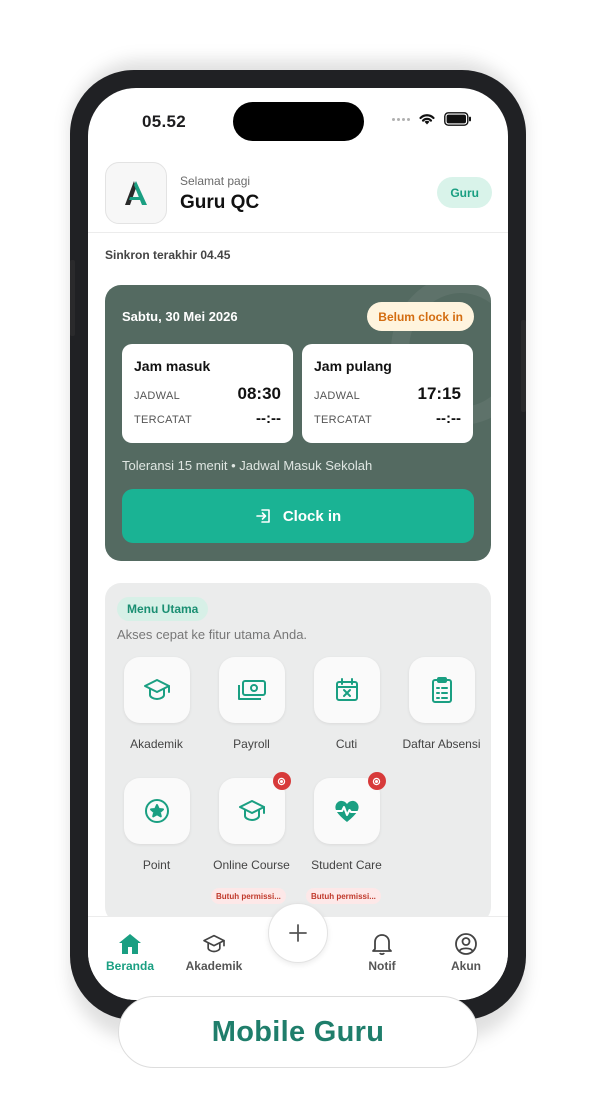  I want to click on home-icon, so click(130, 944).